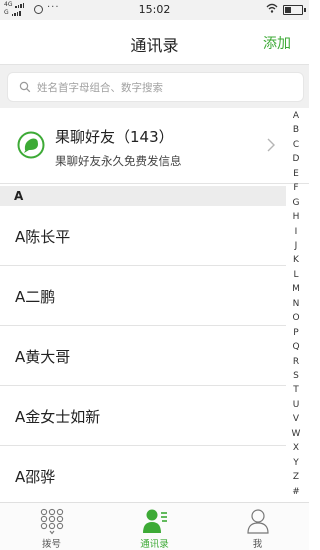 The height and width of the screenshot is (550, 320). Describe the element at coordinates (296, 188) in the screenshot. I see `index-letter: F` at that location.